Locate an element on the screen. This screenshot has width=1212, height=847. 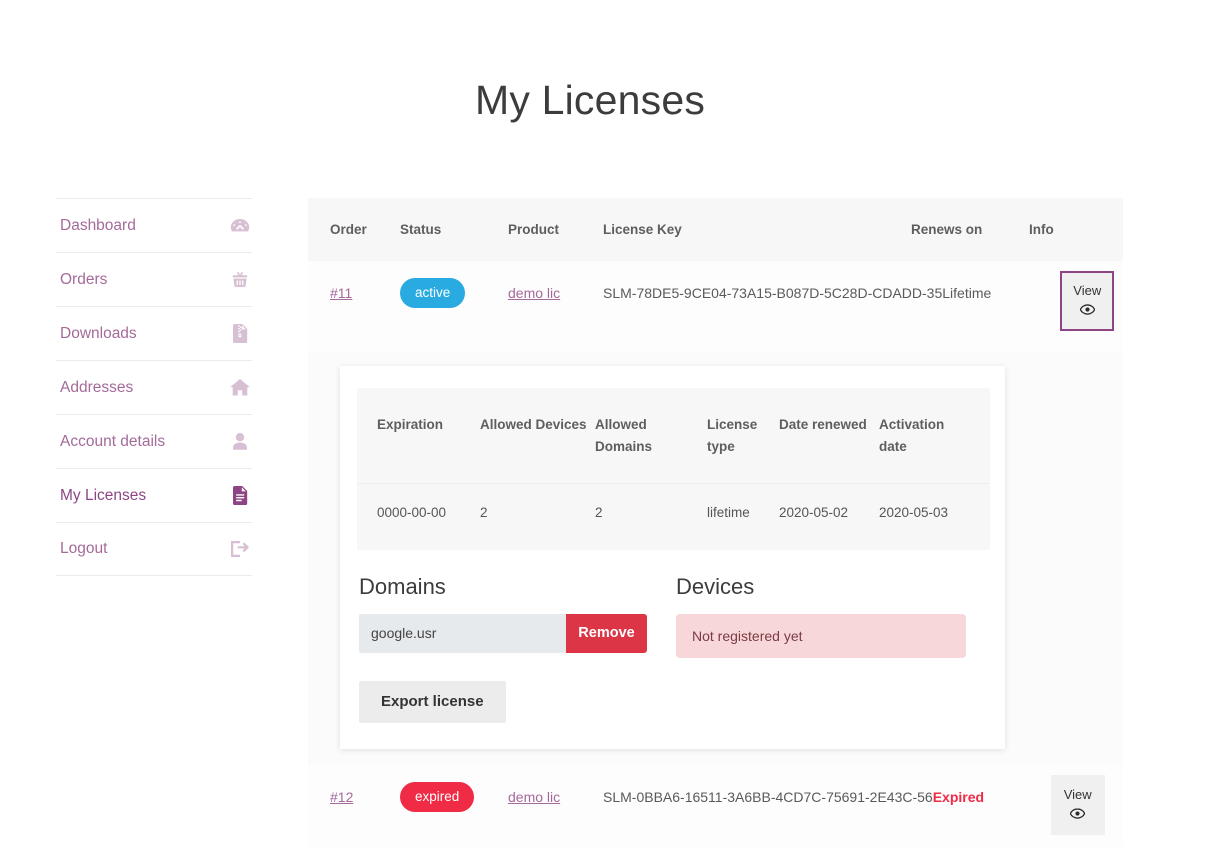
header-product: Product is located at coordinates (534, 229).